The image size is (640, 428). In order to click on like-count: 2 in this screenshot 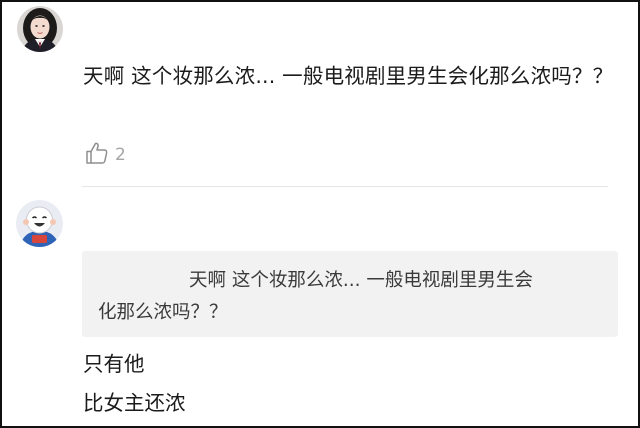, I will do `click(120, 155)`.